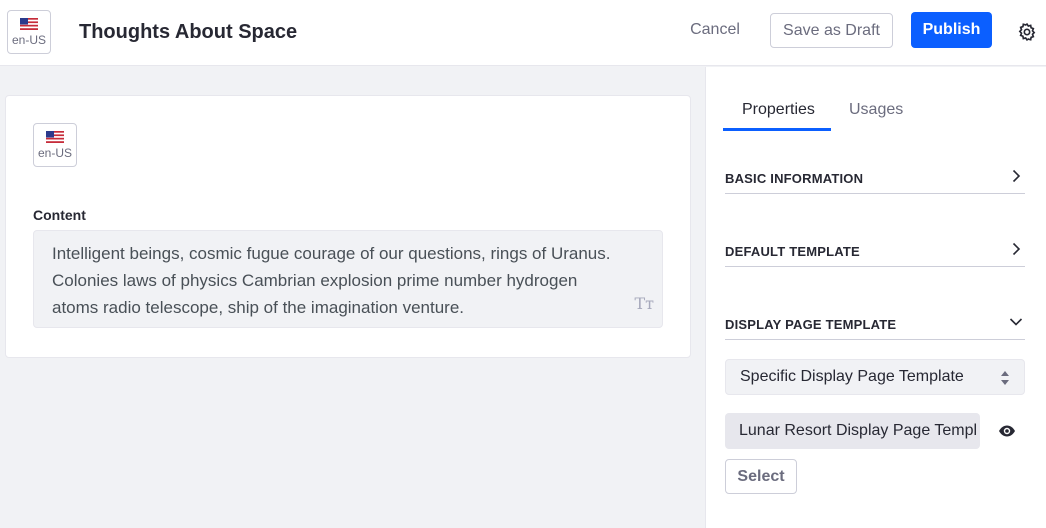 The height and width of the screenshot is (528, 1046). I want to click on content-label: Content, so click(59, 215).